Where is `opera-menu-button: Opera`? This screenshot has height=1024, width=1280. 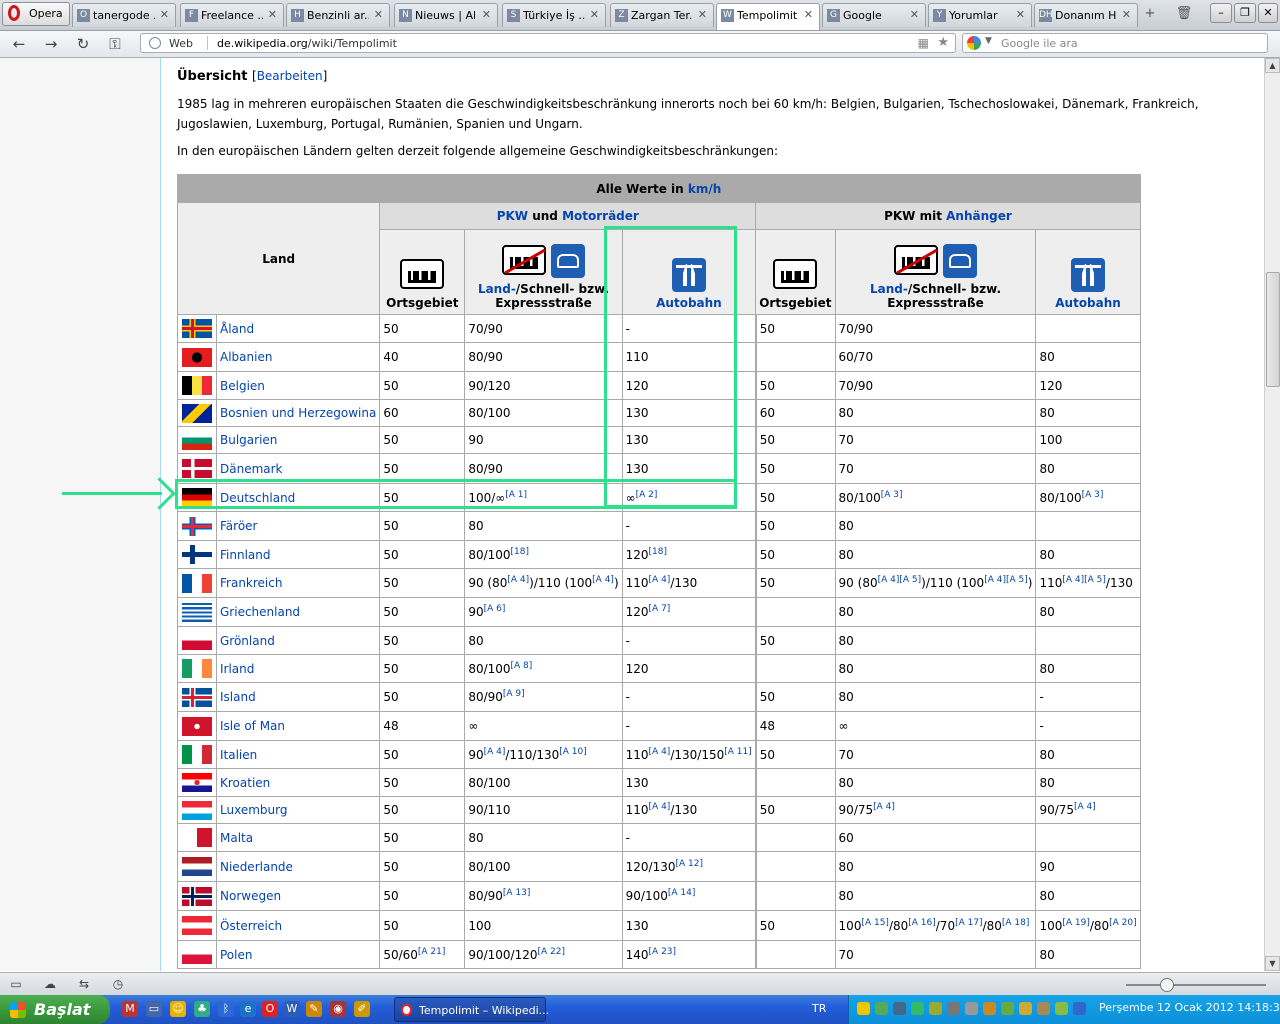
opera-menu-button: Opera is located at coordinates (36, 14).